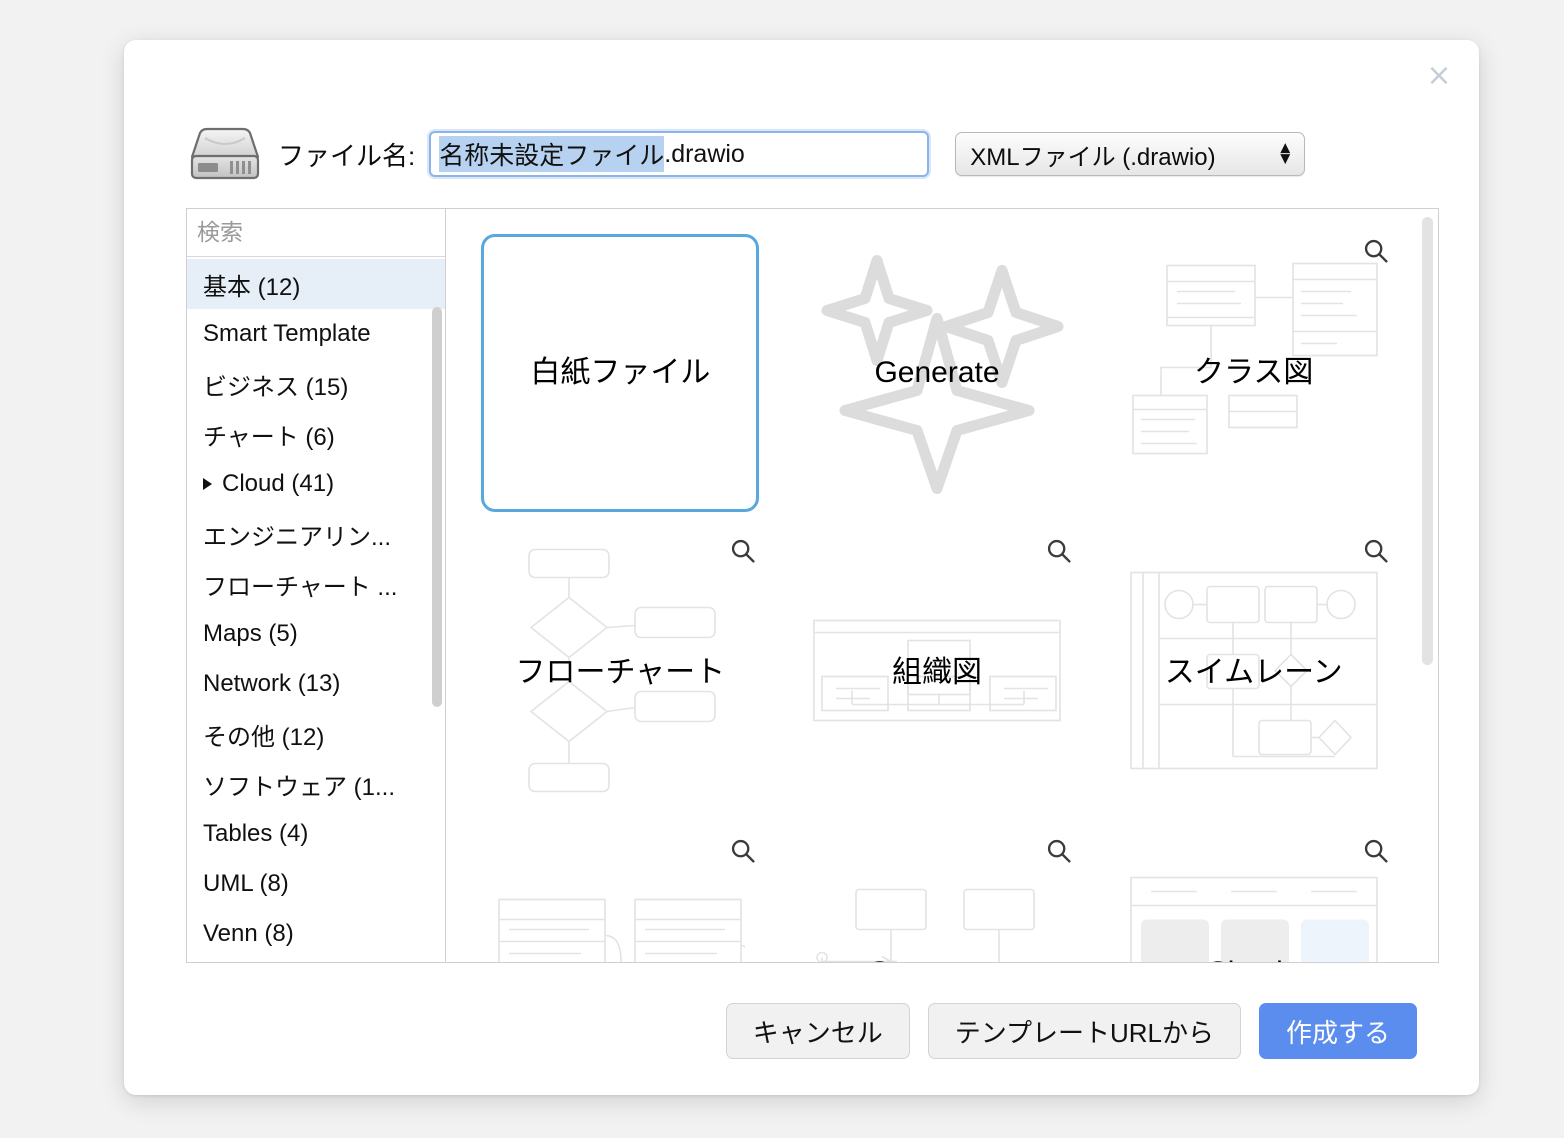 This screenshot has width=1564, height=1138. Describe the element at coordinates (1084, 1031) in the screenshot. I see `from-template-url-button: テンプレートURLから` at that location.